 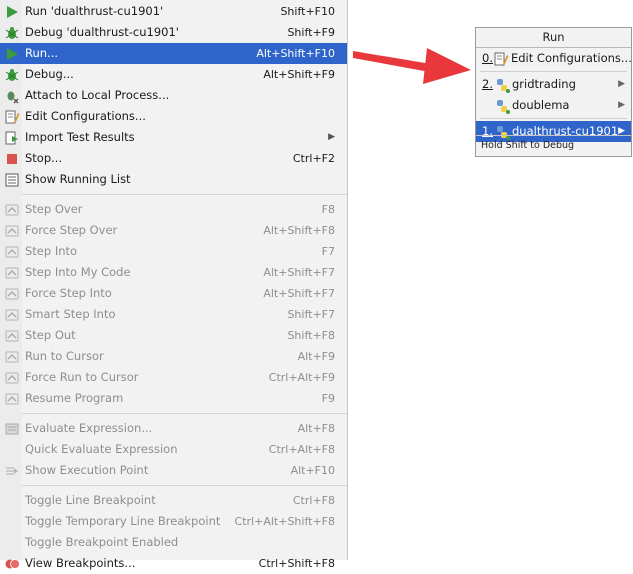 What do you see at coordinates (412, 66) in the screenshot?
I see `red-arrow-icon` at bounding box center [412, 66].